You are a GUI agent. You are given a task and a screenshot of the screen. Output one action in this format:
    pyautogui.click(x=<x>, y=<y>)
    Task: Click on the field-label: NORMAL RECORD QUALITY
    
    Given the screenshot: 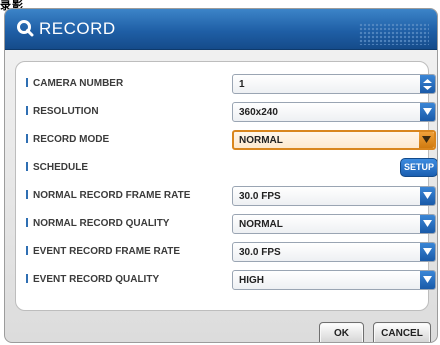 What is the action you would take?
    pyautogui.click(x=97, y=224)
    